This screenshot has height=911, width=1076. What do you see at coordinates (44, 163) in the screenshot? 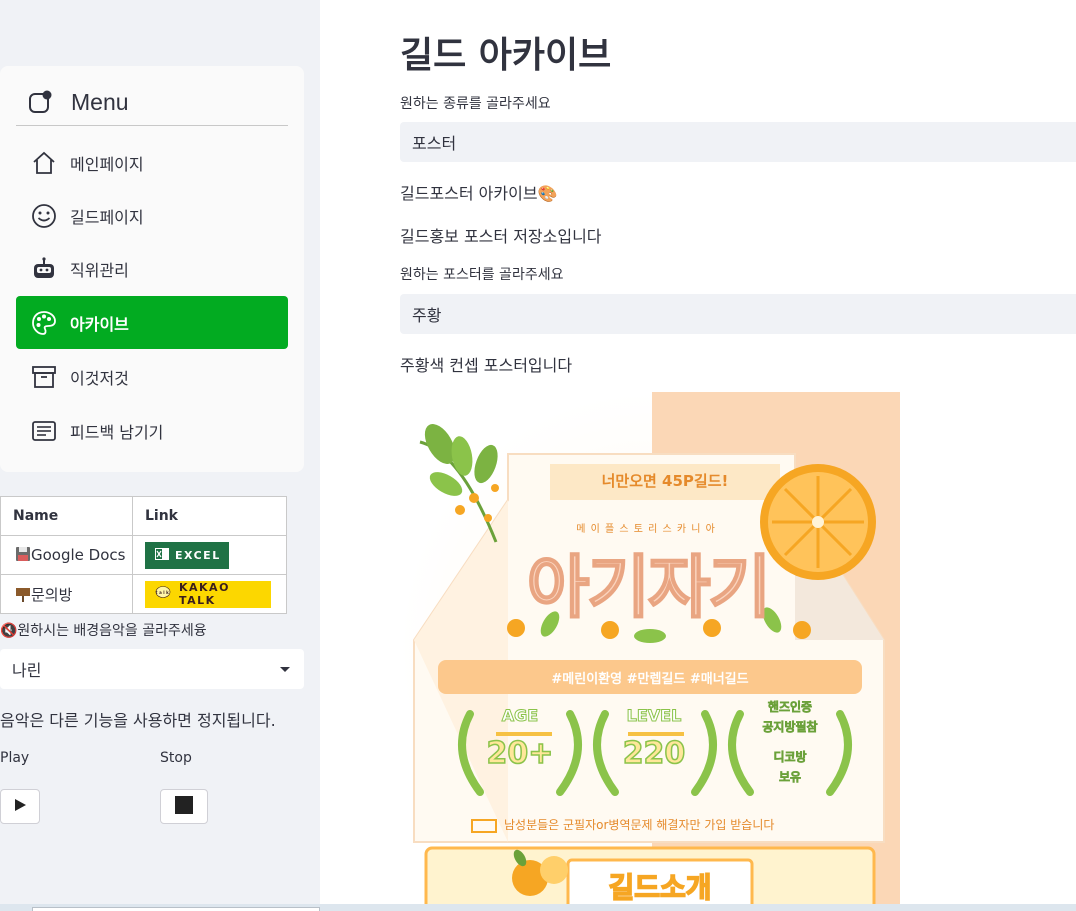
I see `house-icon` at bounding box center [44, 163].